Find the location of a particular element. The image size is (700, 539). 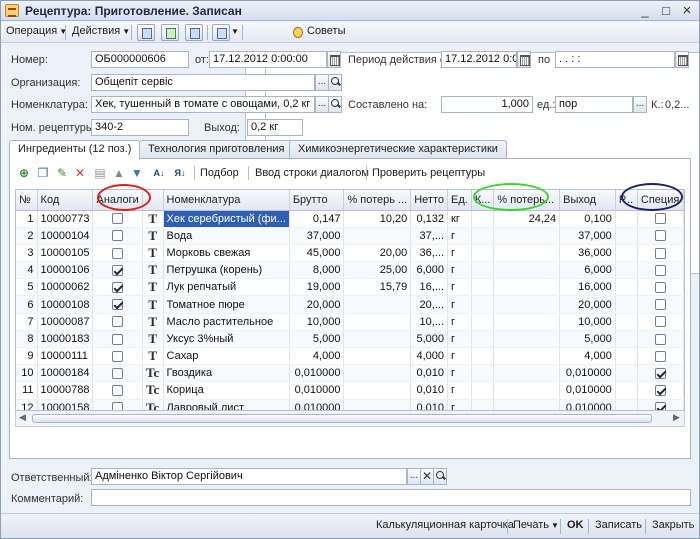

maximize-button: □ is located at coordinates (666, 11).